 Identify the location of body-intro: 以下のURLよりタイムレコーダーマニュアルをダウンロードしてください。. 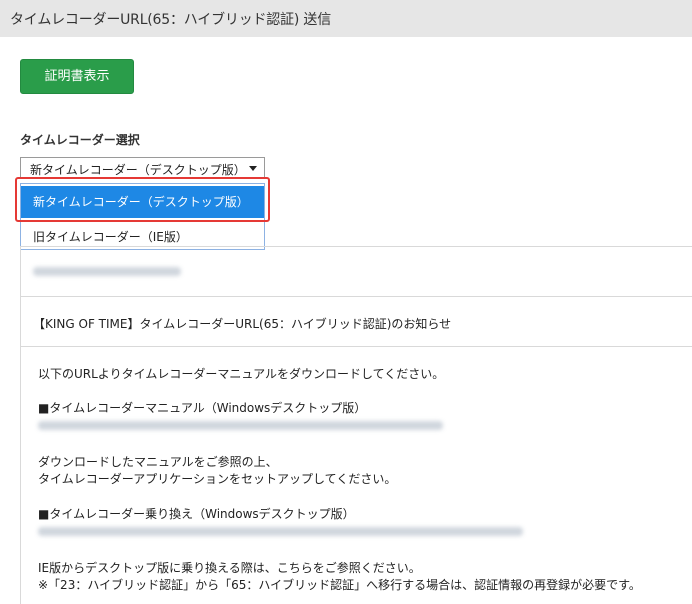
(241, 374).